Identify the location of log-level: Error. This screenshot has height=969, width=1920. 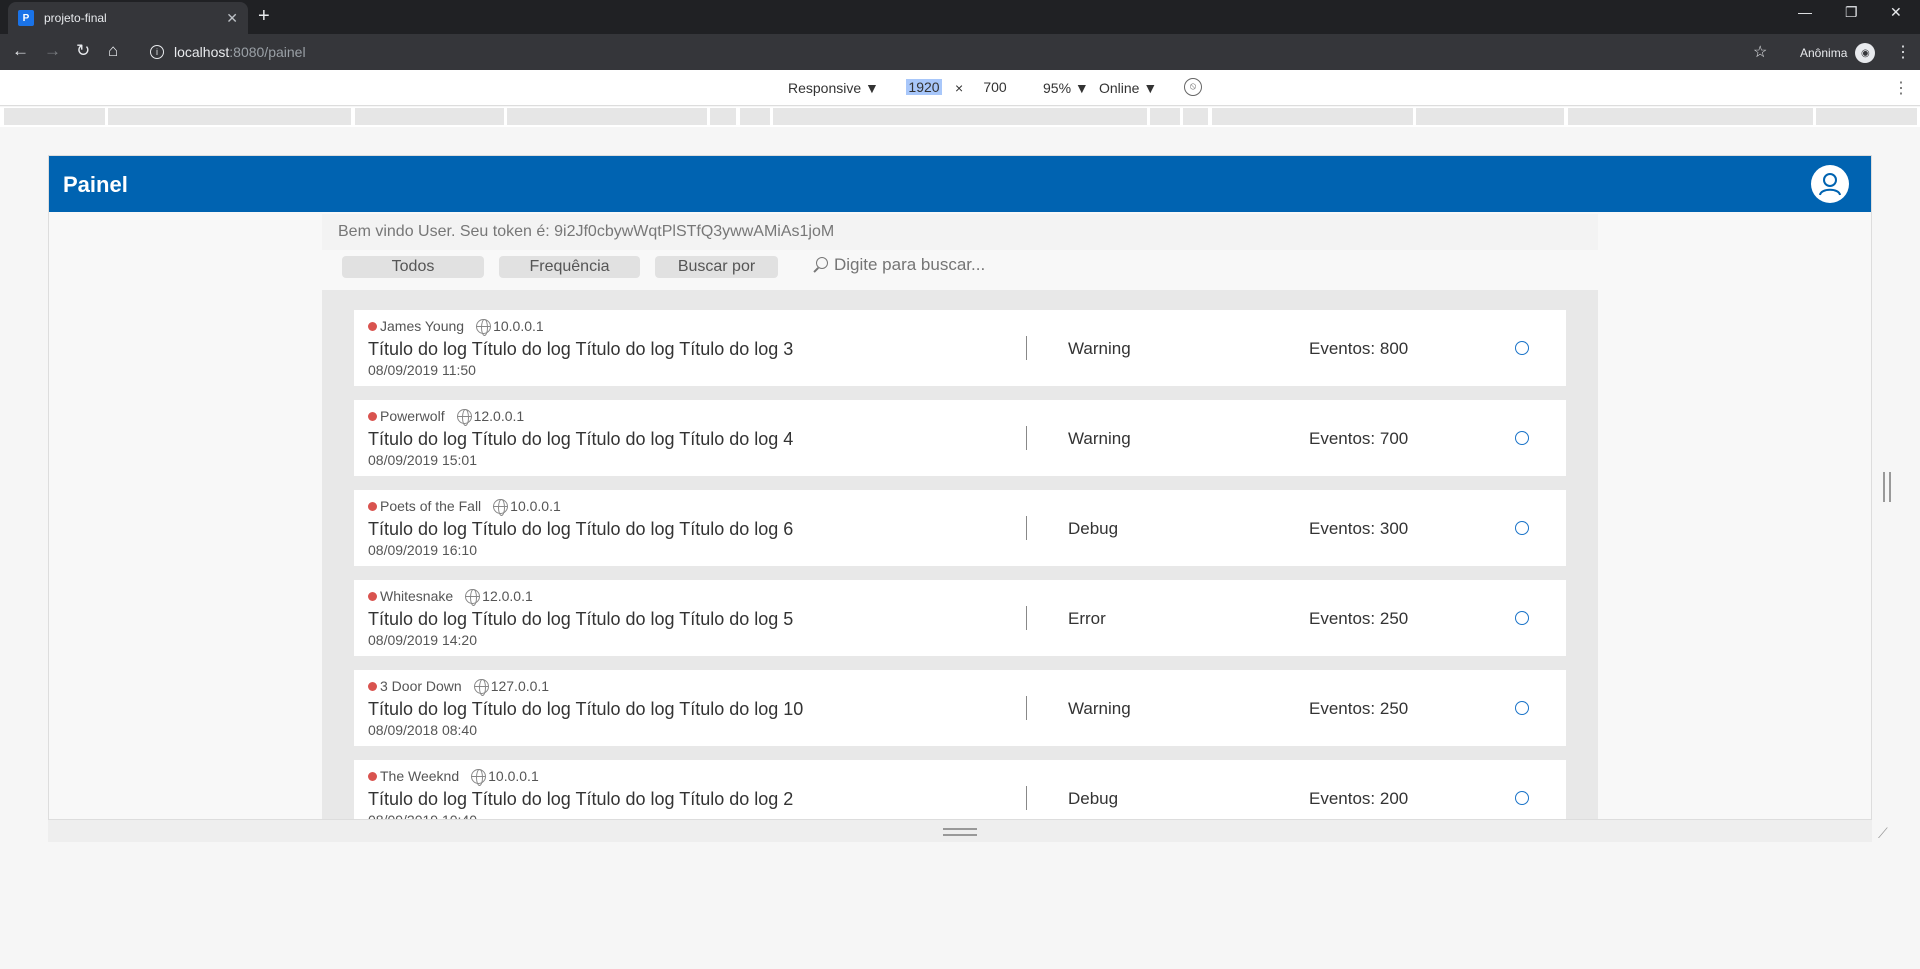
(1087, 618).